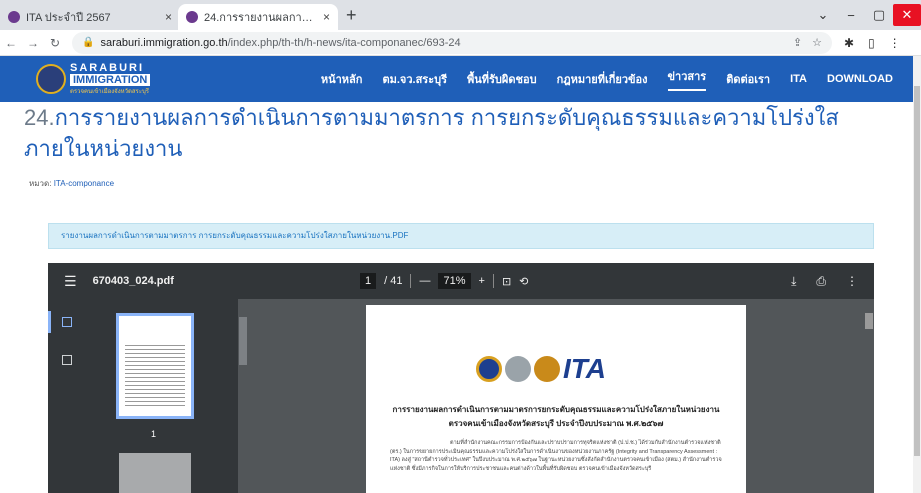  What do you see at coordinates (351, 15) in the screenshot?
I see `new-tab-button: +` at bounding box center [351, 15].